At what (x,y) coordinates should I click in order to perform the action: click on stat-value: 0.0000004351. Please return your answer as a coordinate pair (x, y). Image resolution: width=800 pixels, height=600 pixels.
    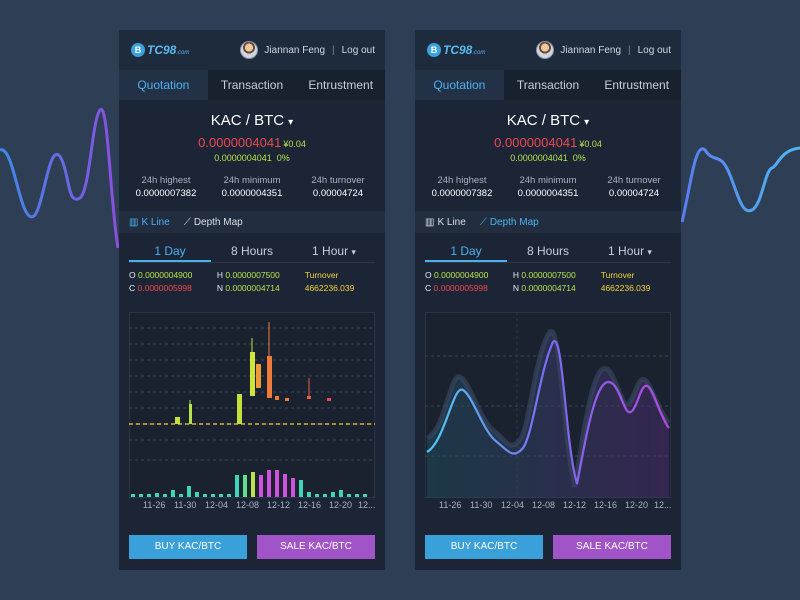
    Looking at the image, I should click on (252, 193).